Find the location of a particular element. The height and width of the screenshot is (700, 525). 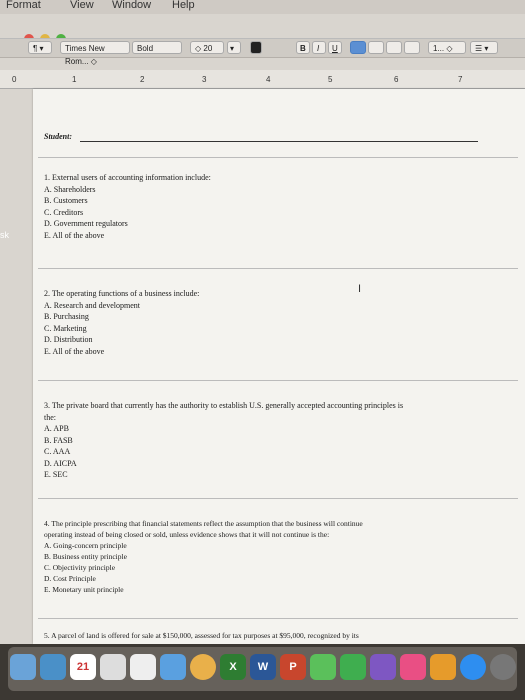

answer-option: D. AICPA is located at coordinates (60, 463).